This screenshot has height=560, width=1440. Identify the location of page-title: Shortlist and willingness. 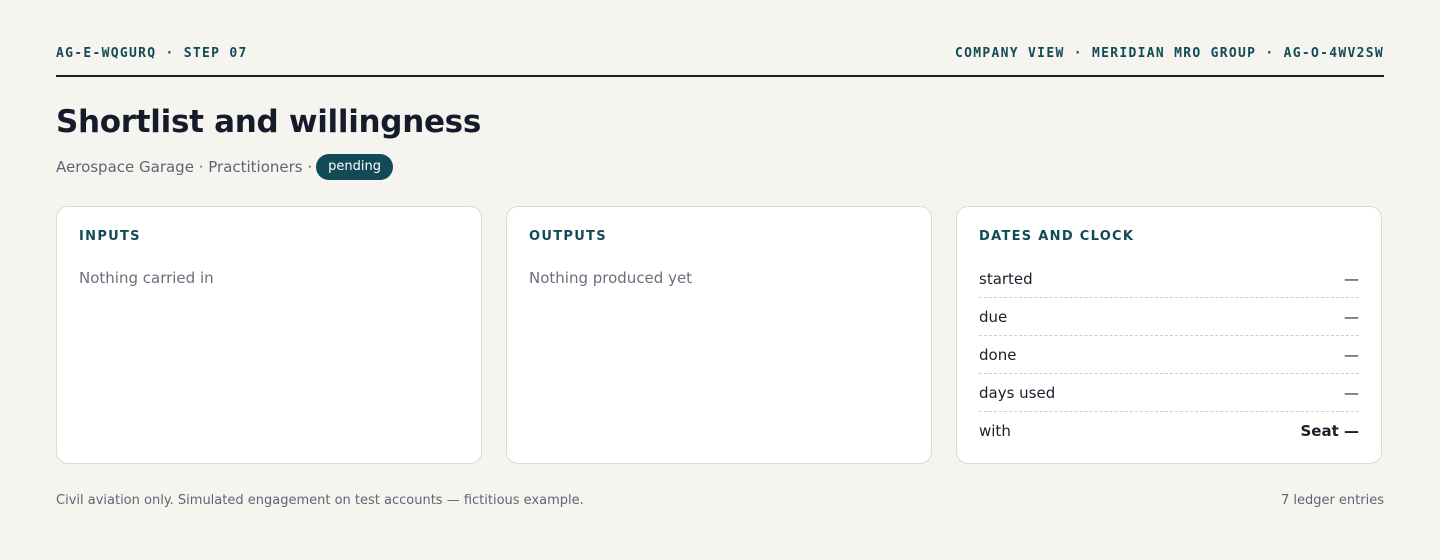
(268, 122).